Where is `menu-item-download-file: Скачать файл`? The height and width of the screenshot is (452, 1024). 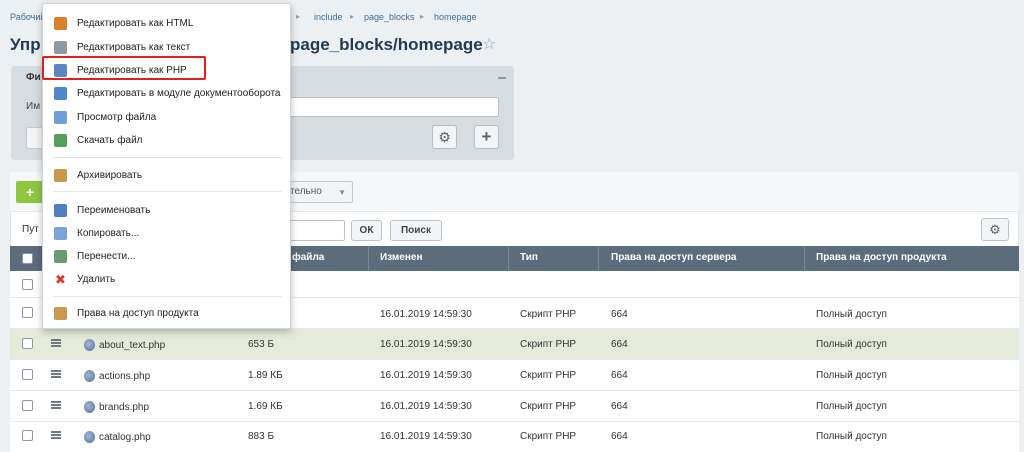
menu-item-download-file: Скачать файл is located at coordinates (167, 140).